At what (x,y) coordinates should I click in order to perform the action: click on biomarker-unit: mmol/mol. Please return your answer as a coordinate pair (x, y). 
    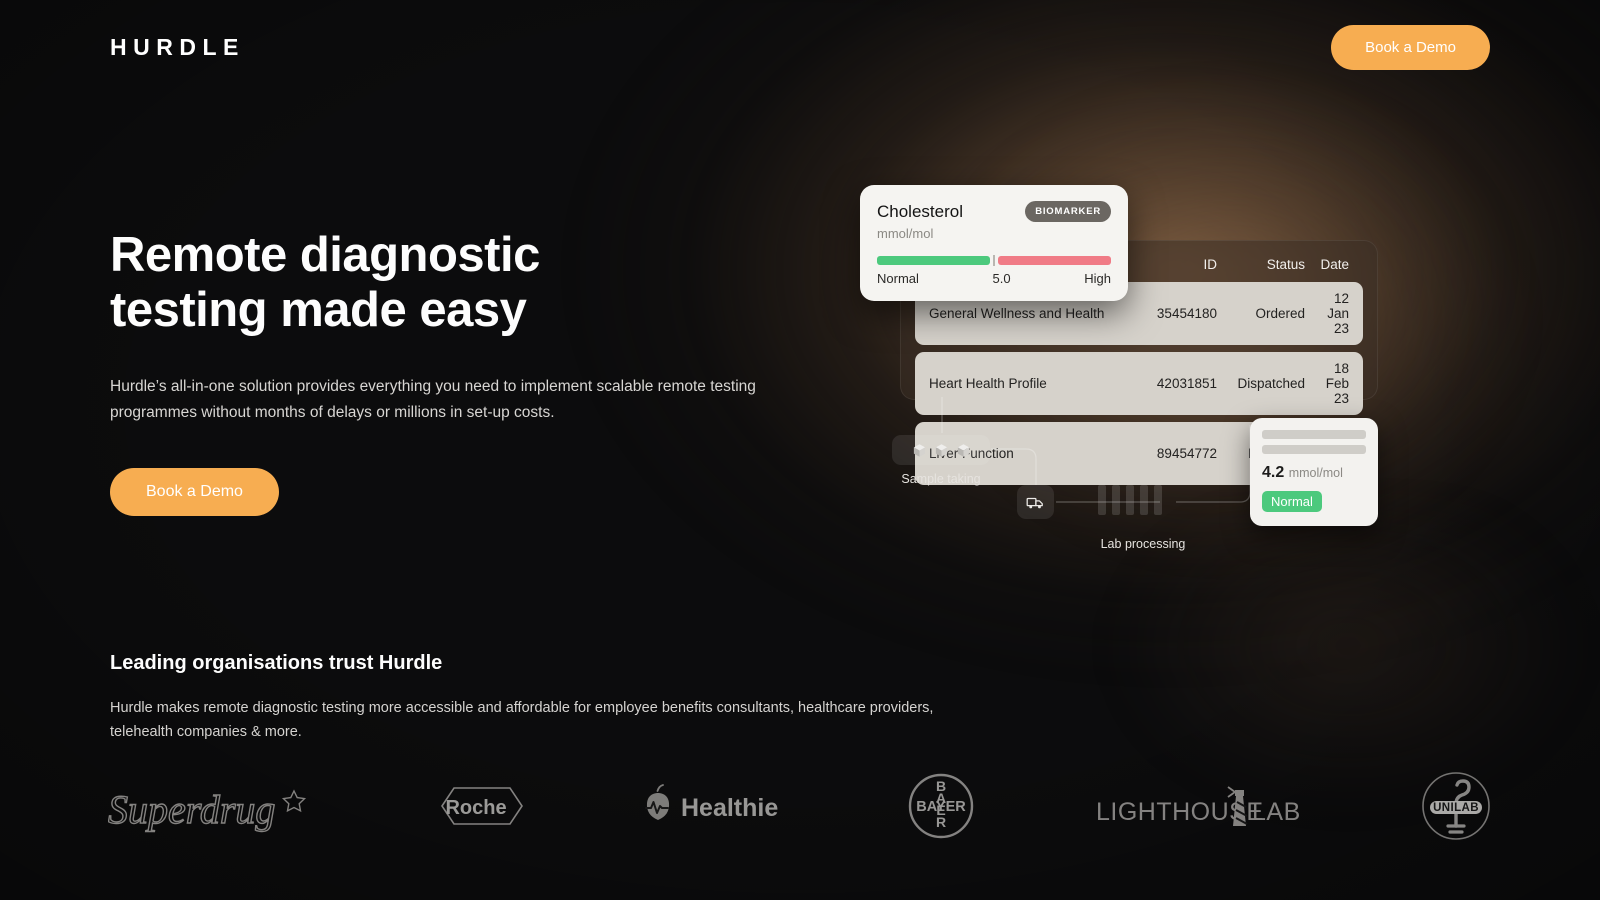
    Looking at the image, I should click on (905, 233).